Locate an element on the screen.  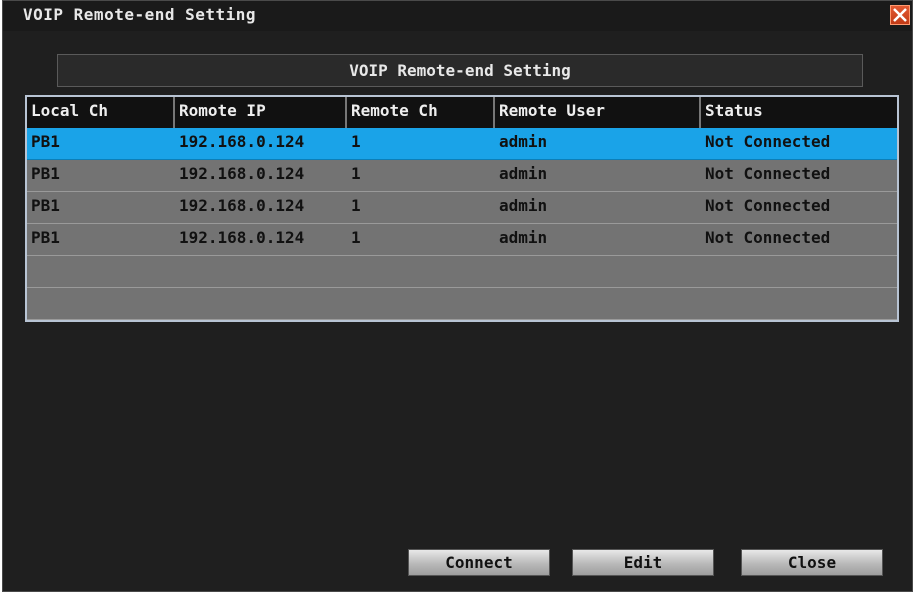
column-header-remote-ch: Remote Ch is located at coordinates (421, 112).